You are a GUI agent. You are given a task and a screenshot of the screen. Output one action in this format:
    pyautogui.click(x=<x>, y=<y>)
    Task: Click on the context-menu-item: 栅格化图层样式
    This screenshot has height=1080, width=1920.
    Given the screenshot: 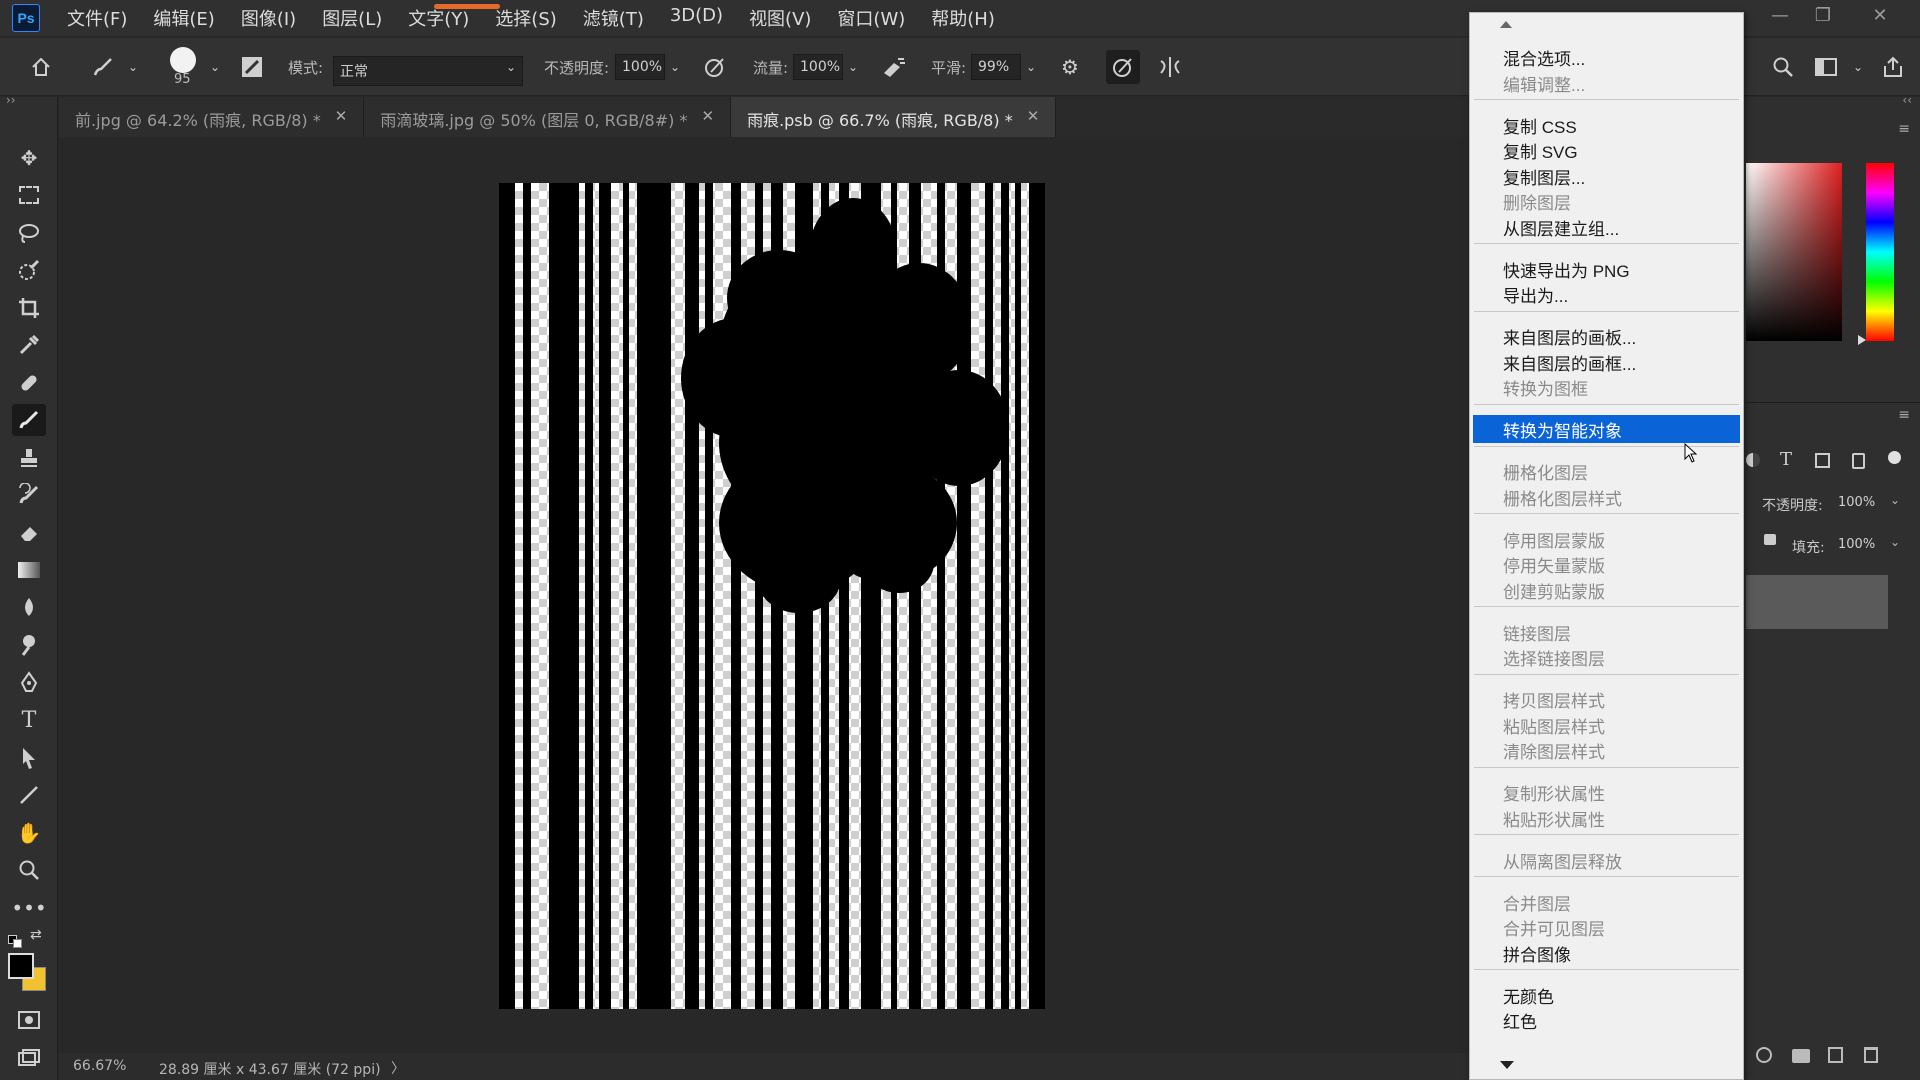 What is the action you would take?
    pyautogui.click(x=1562, y=497)
    